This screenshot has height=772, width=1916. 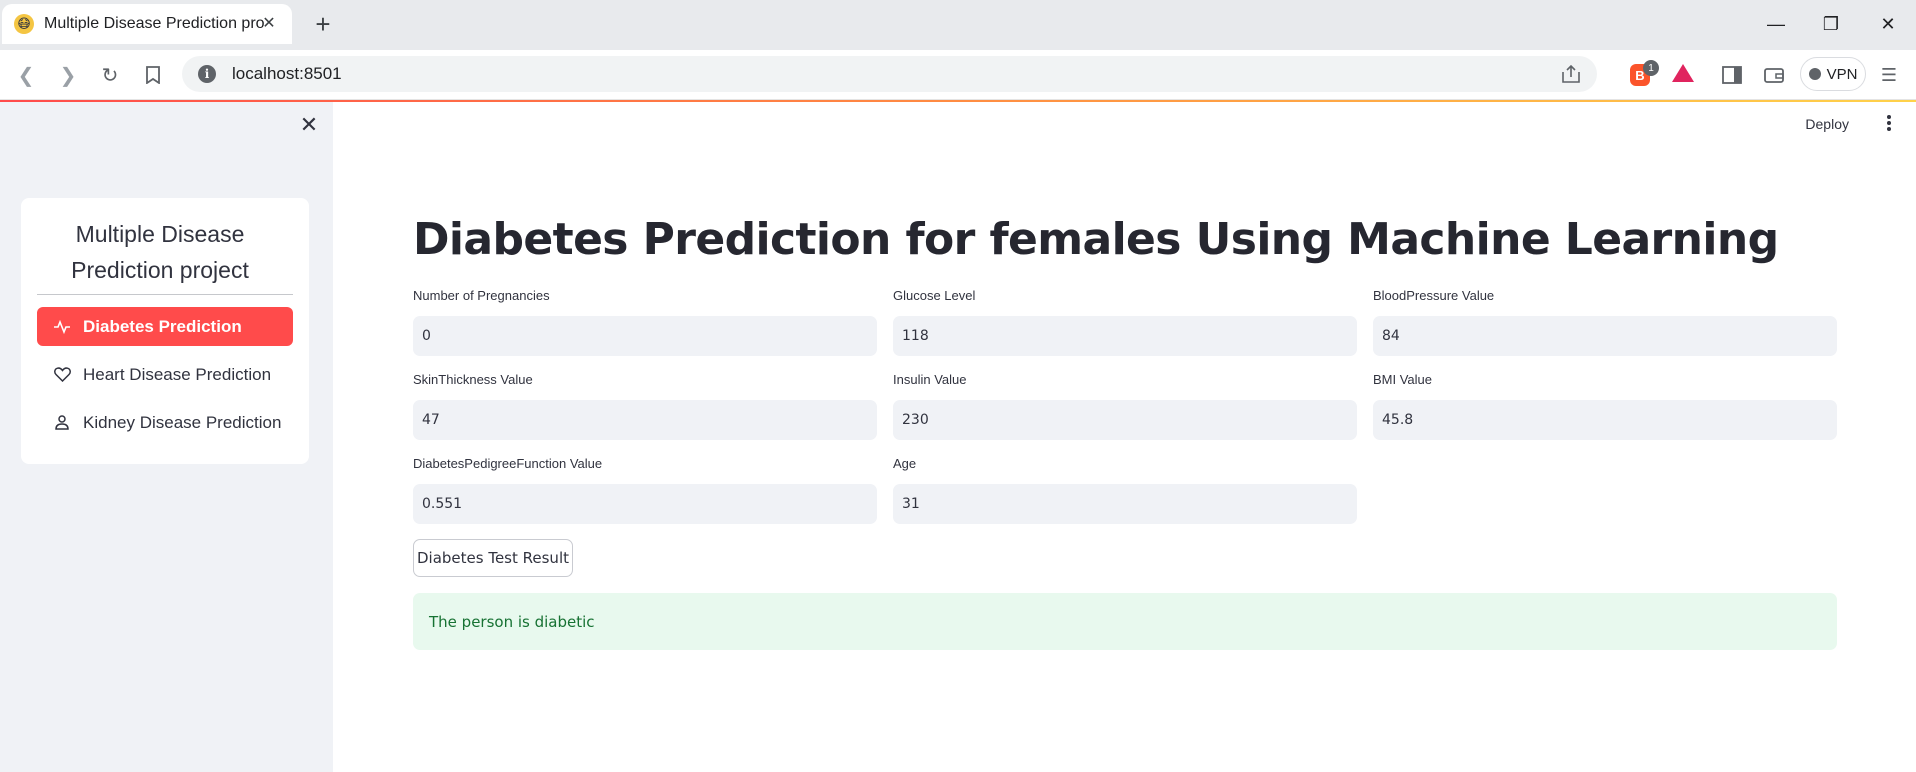 I want to click on activity-icon, so click(x=62, y=327).